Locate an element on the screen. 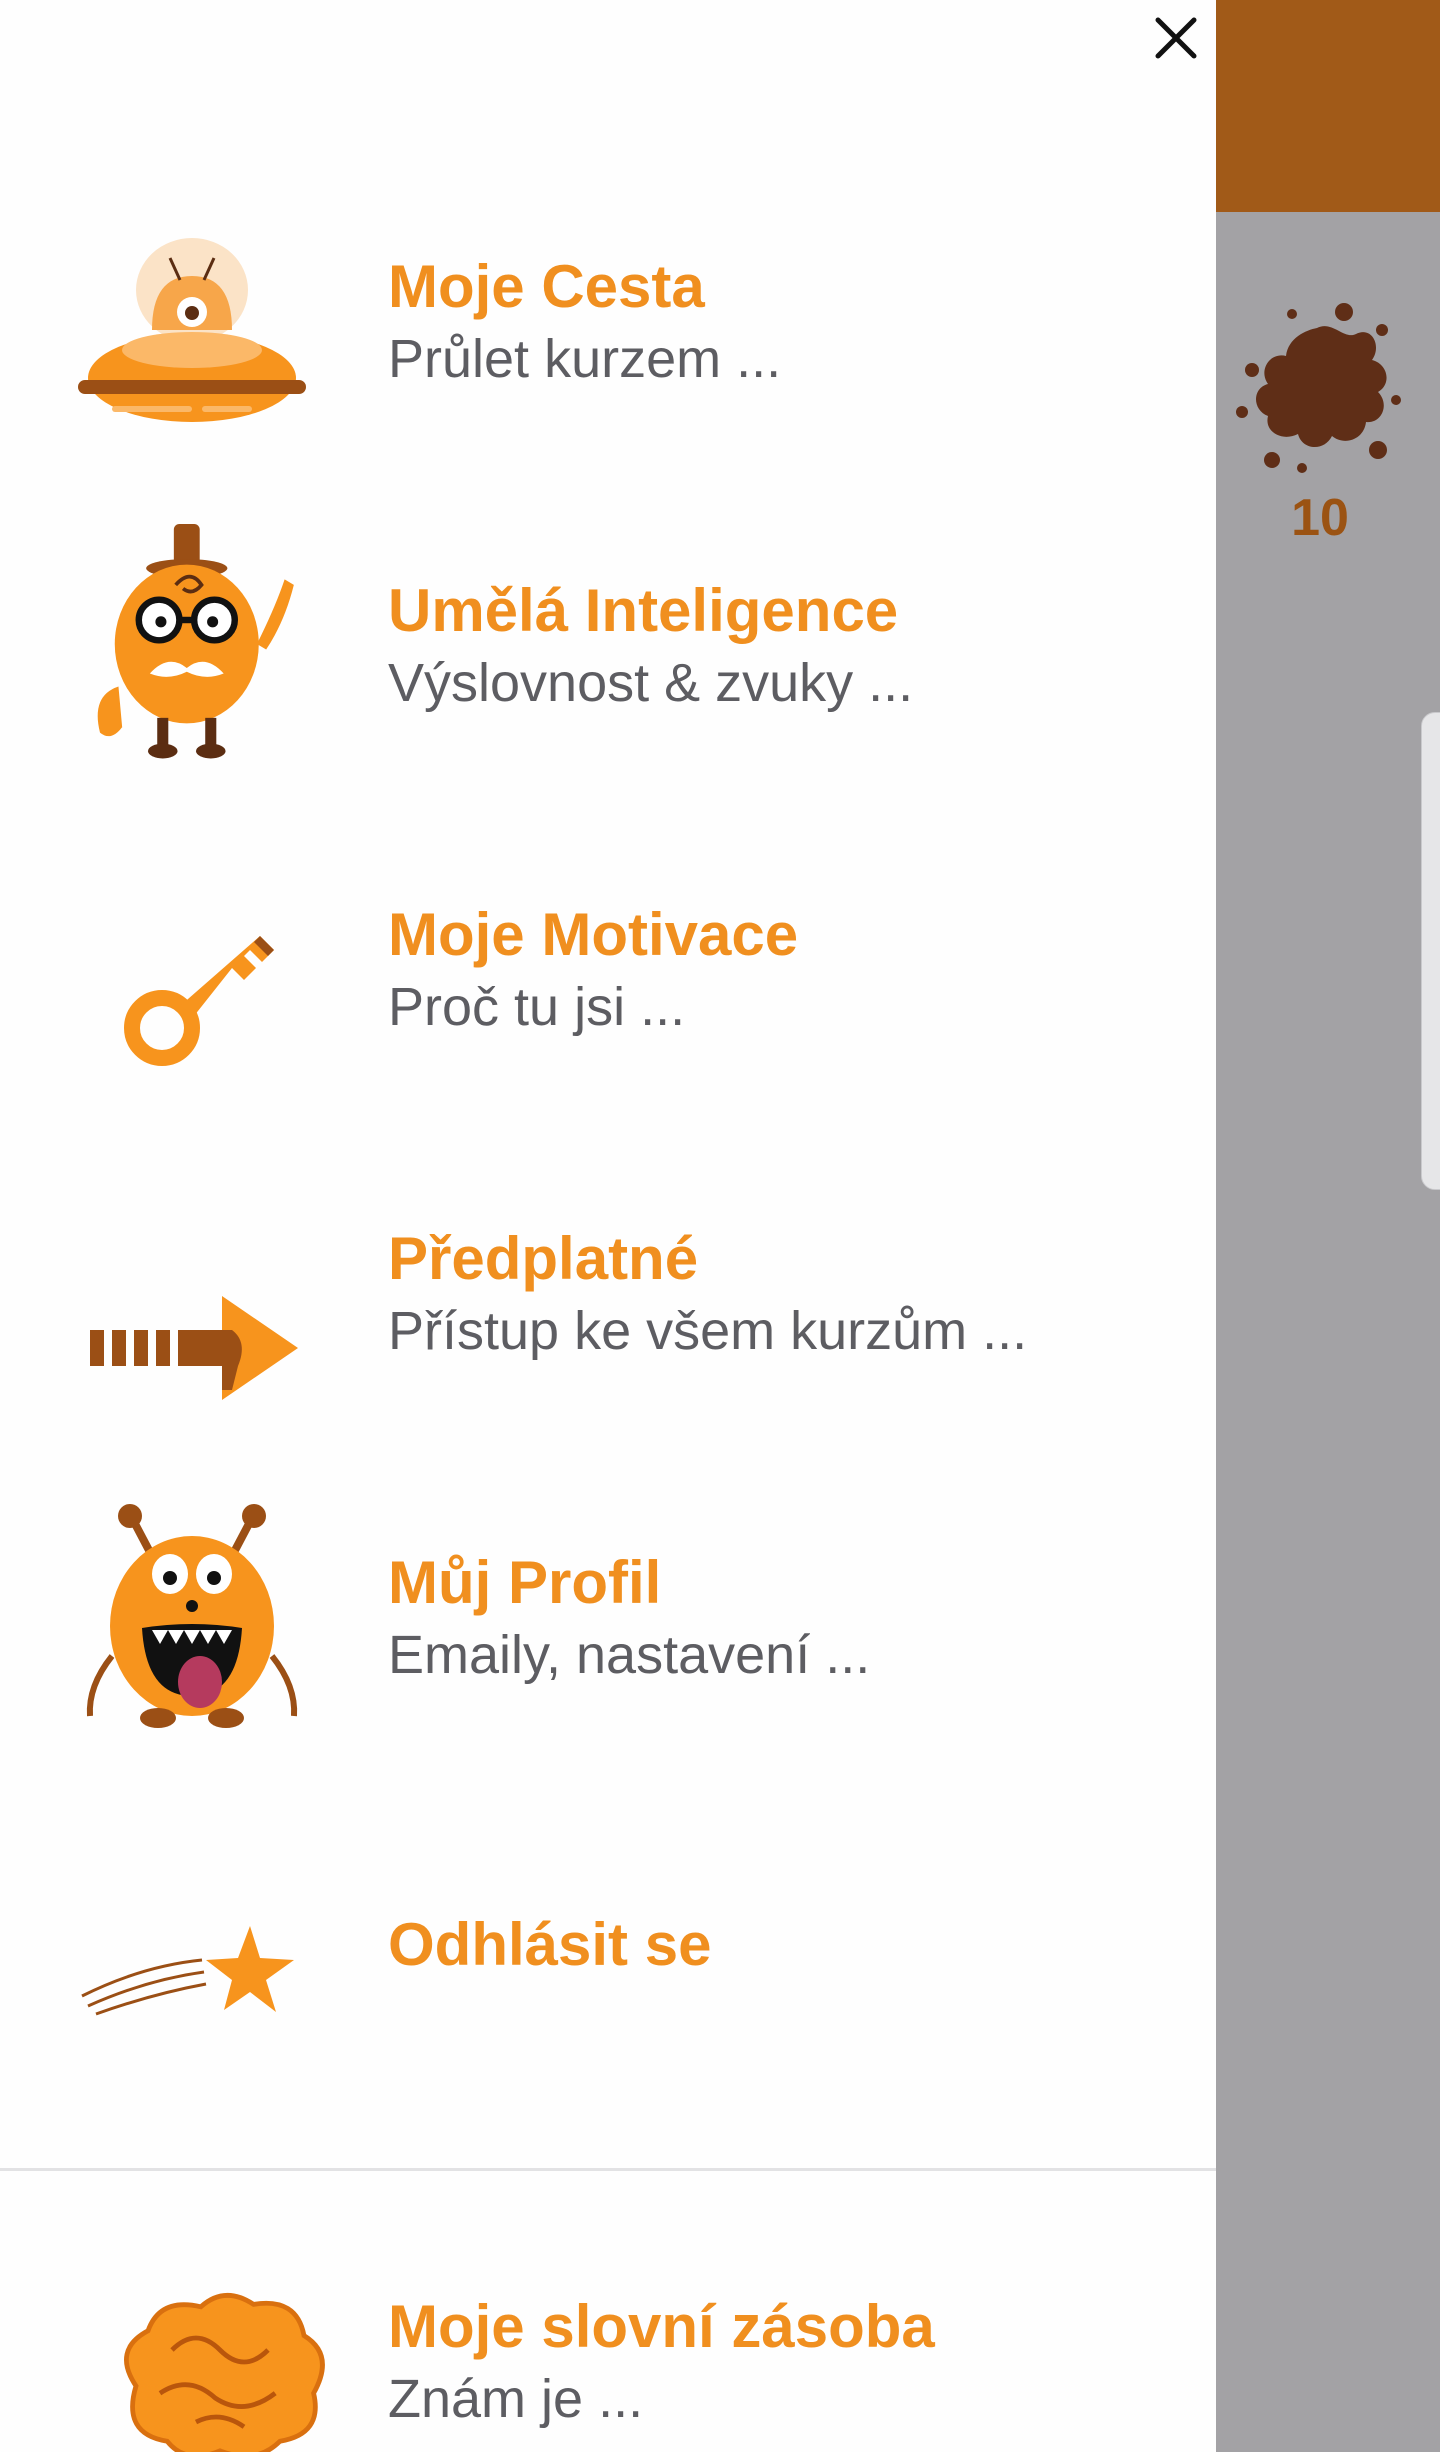 The image size is (1440, 2452). menu-item-title: Umělá Inteligence is located at coordinates (643, 610).